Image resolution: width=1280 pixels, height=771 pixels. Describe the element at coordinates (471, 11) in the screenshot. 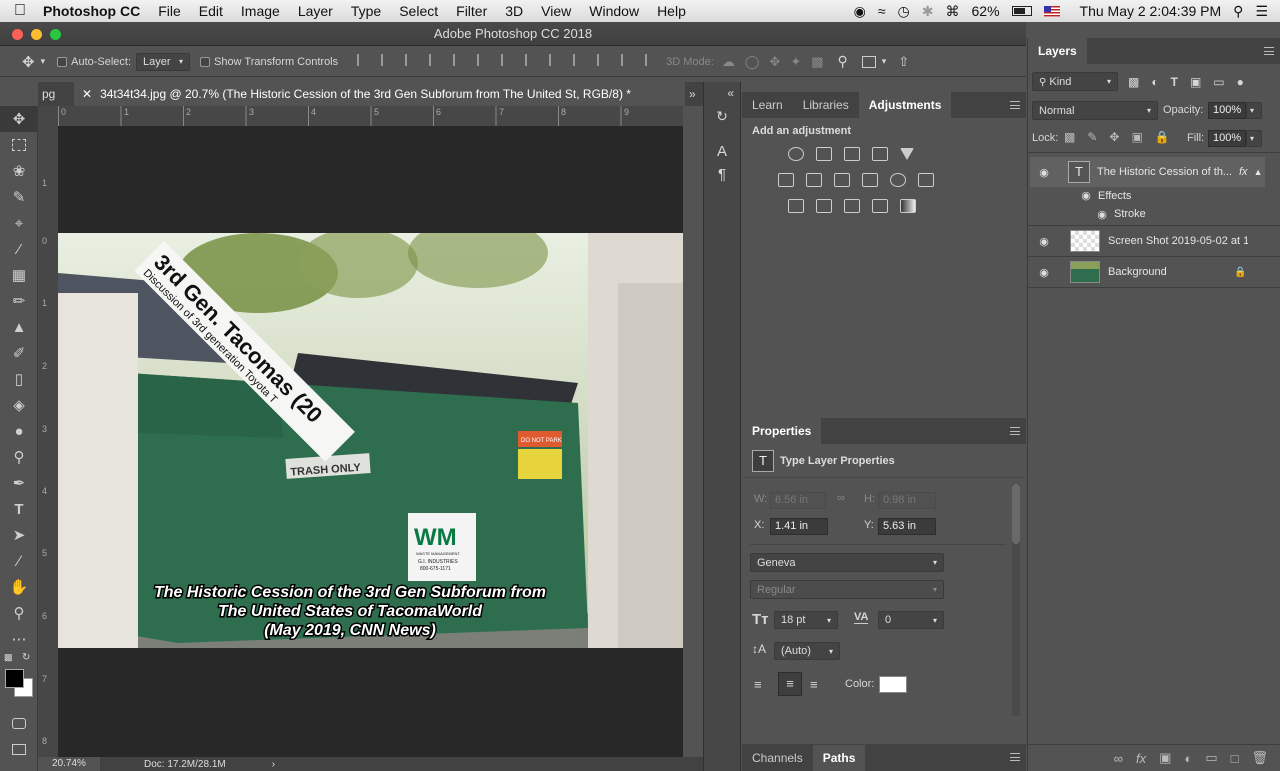

I see `menu-filter: Filter` at that location.